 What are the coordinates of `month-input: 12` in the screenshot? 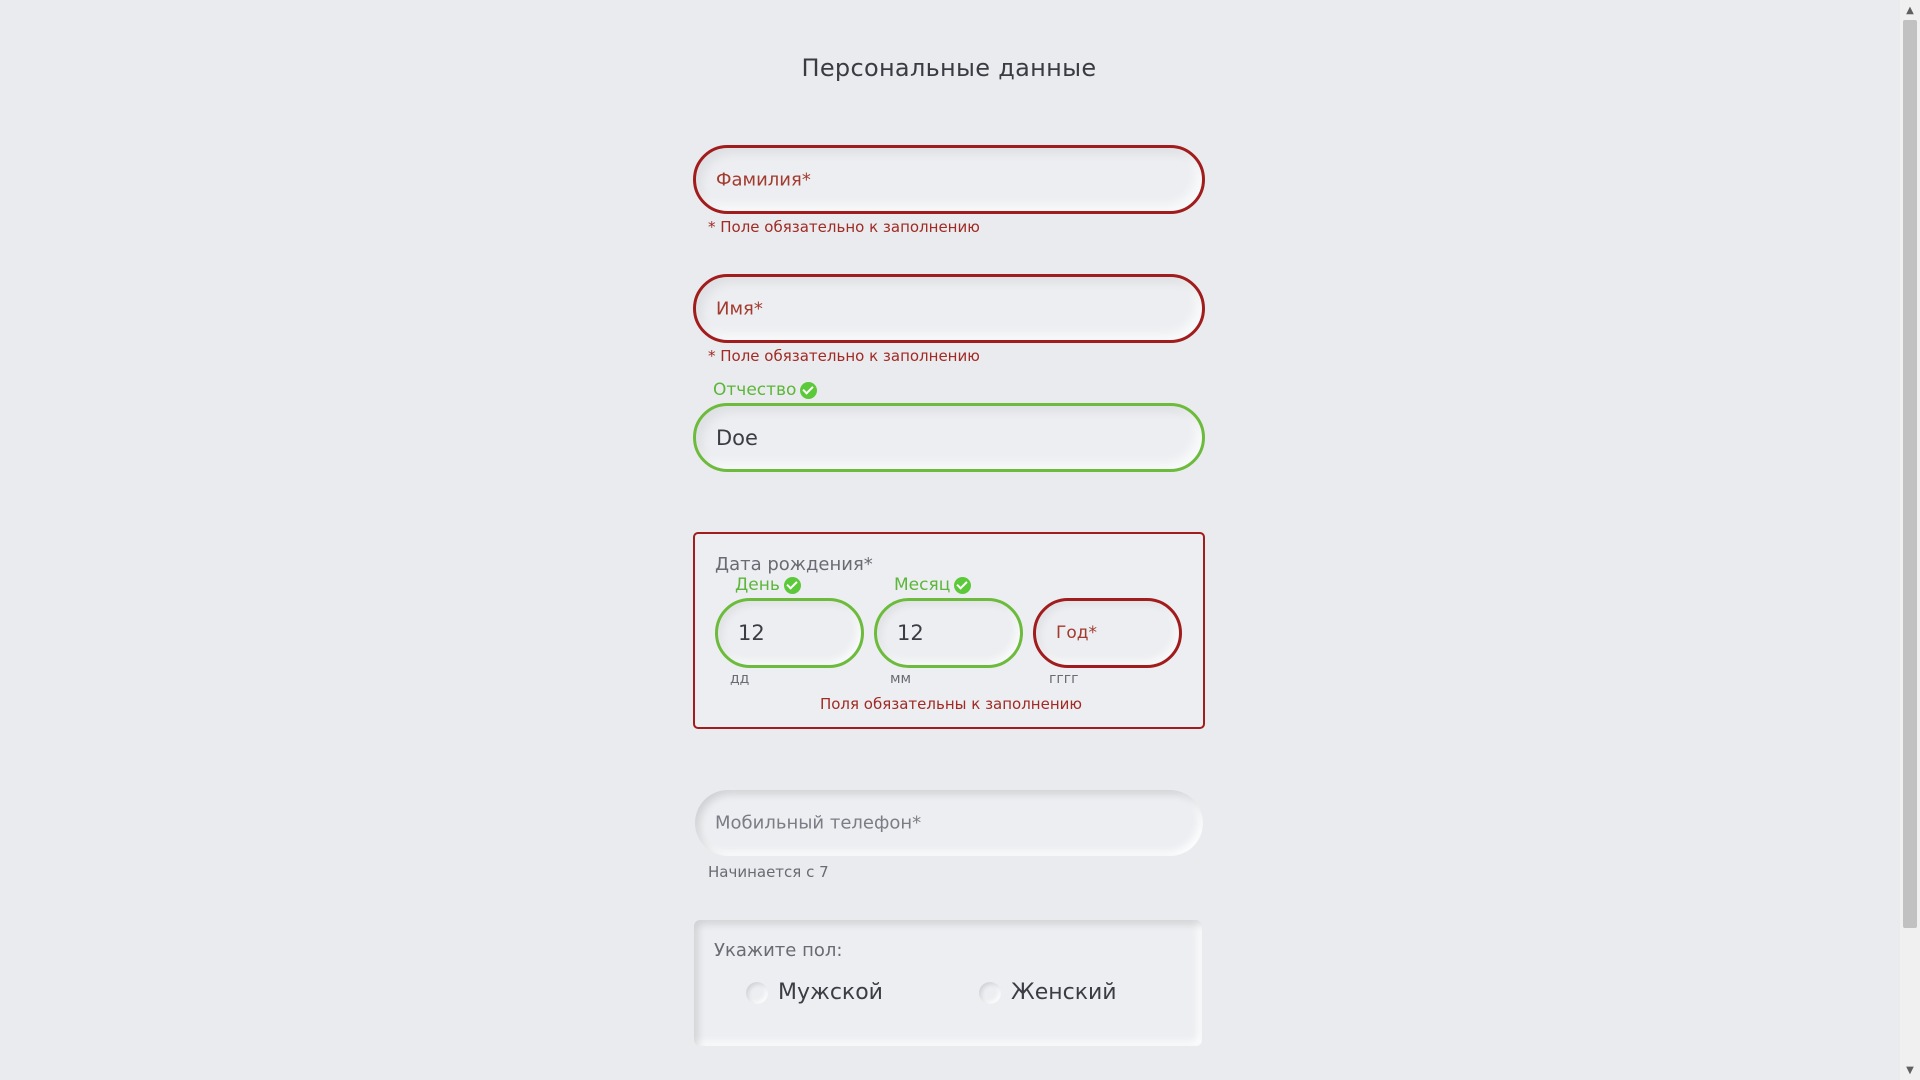 It's located at (948, 633).